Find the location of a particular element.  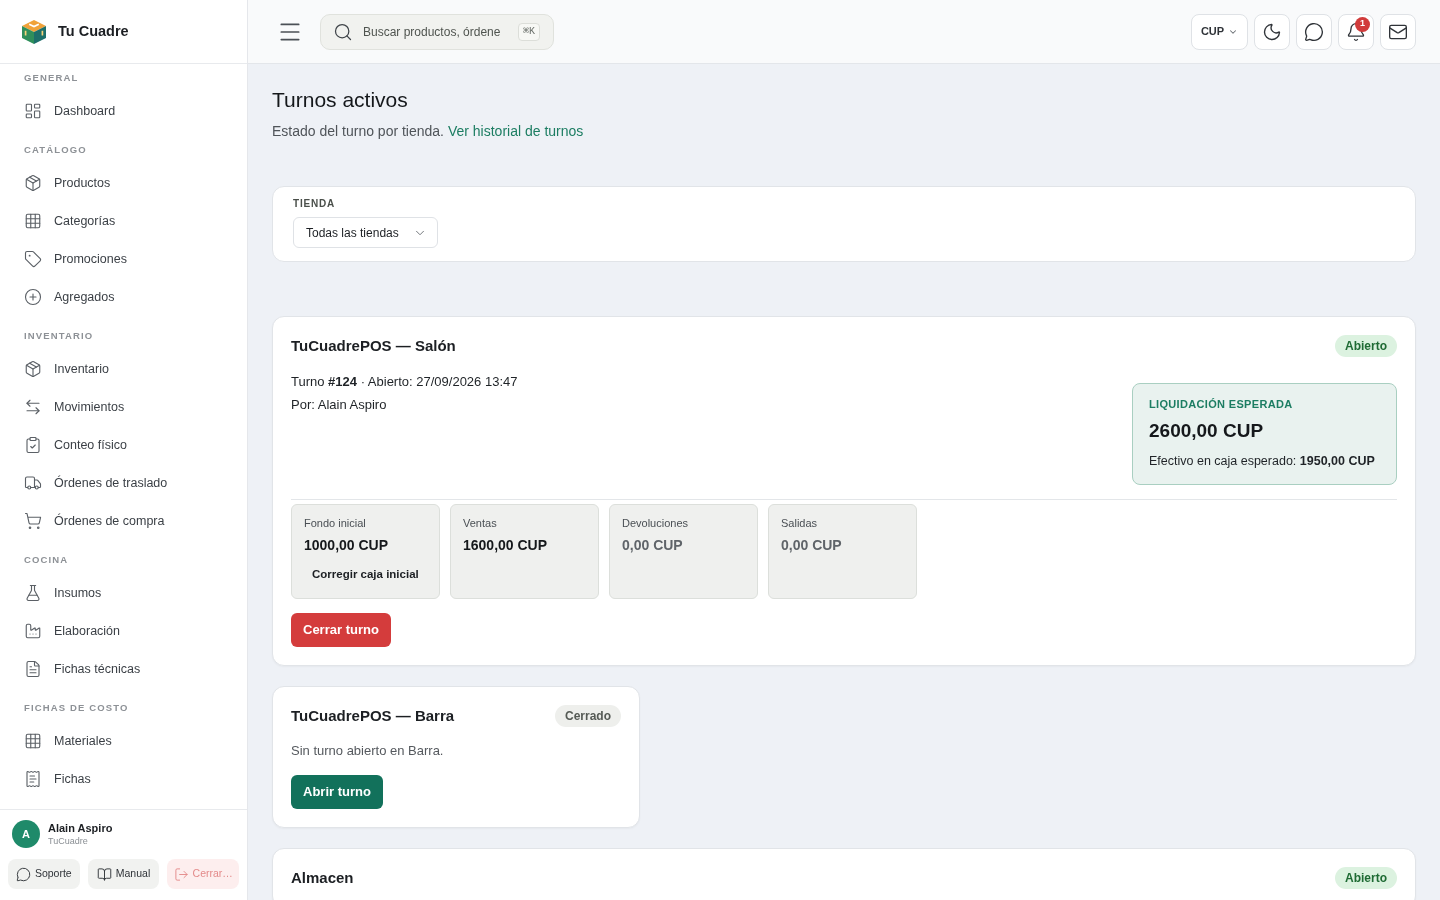

nav-item: Agregados is located at coordinates (123, 297).